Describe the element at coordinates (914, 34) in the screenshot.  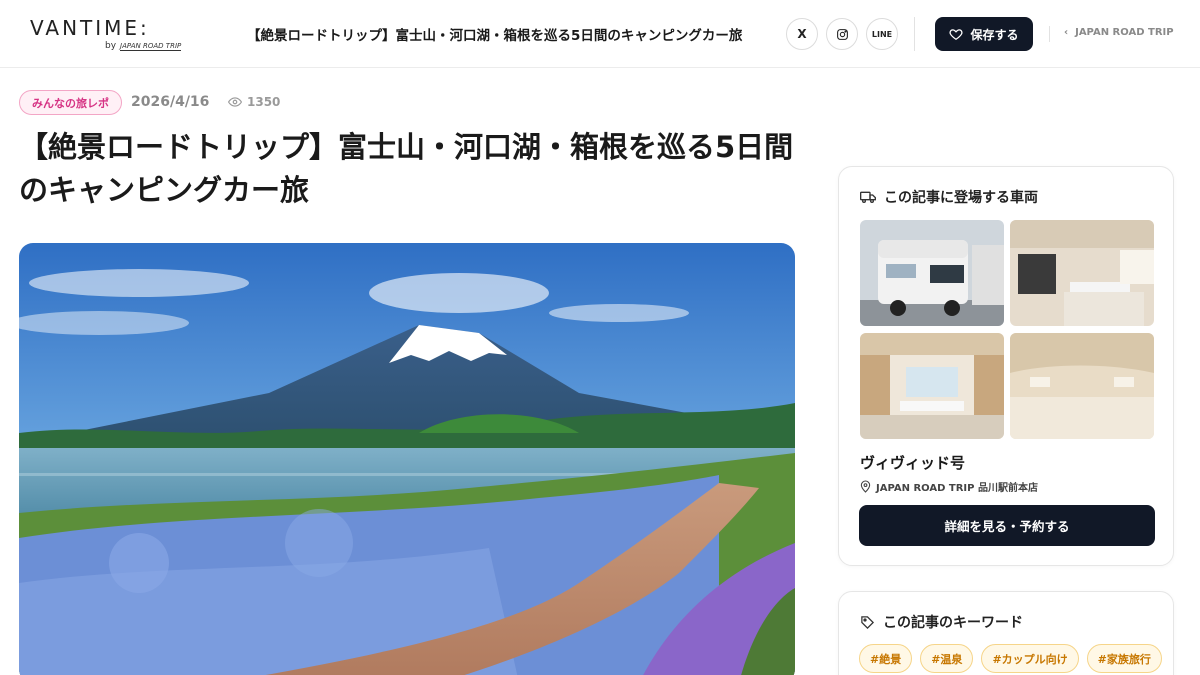
I see `header-divider` at that location.